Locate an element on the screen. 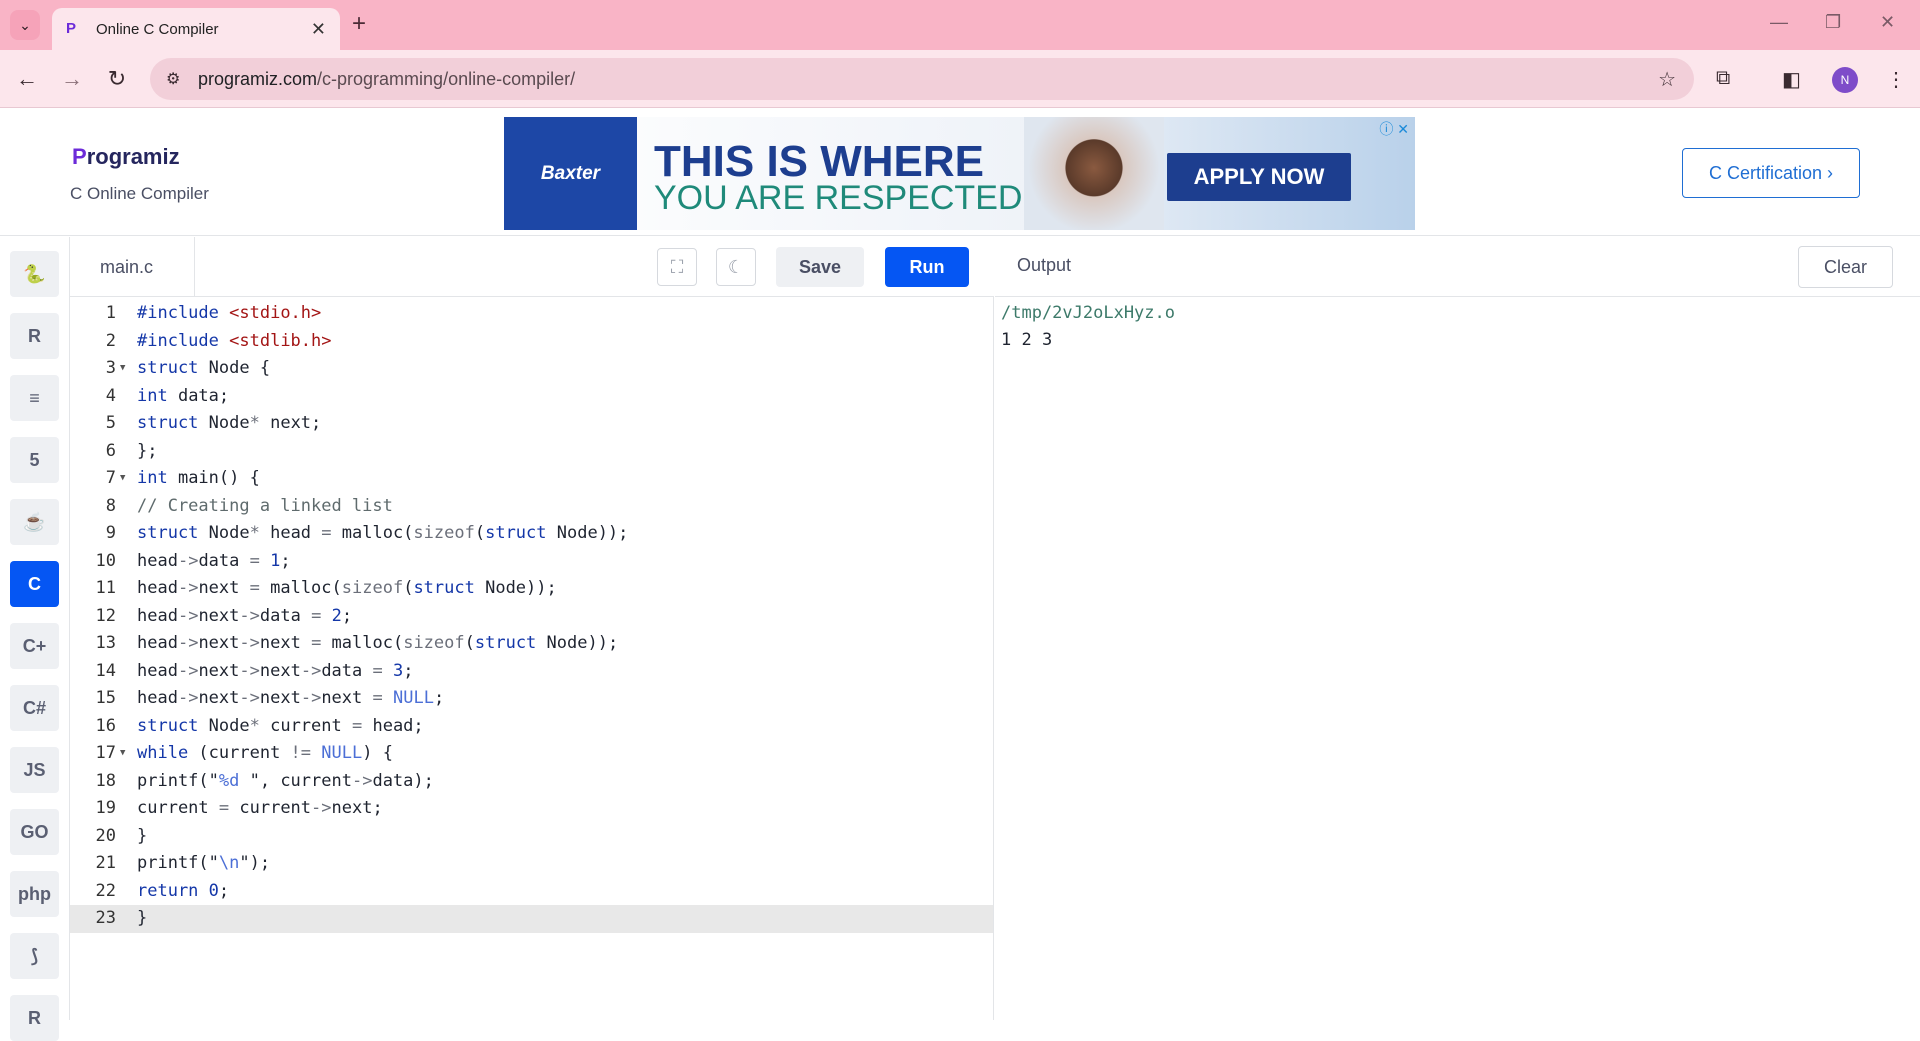  line-number: 12 is located at coordinates (105, 615).